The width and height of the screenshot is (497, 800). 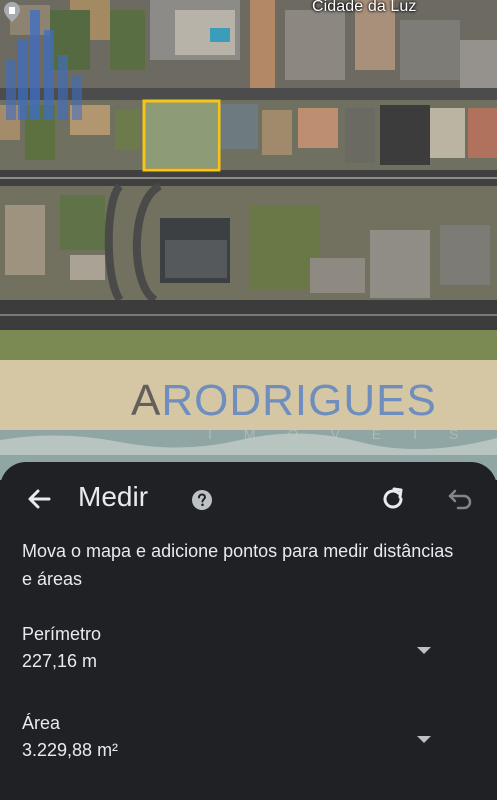 I want to click on area-row: Área 3.229,88 m², so click(x=252, y=737).